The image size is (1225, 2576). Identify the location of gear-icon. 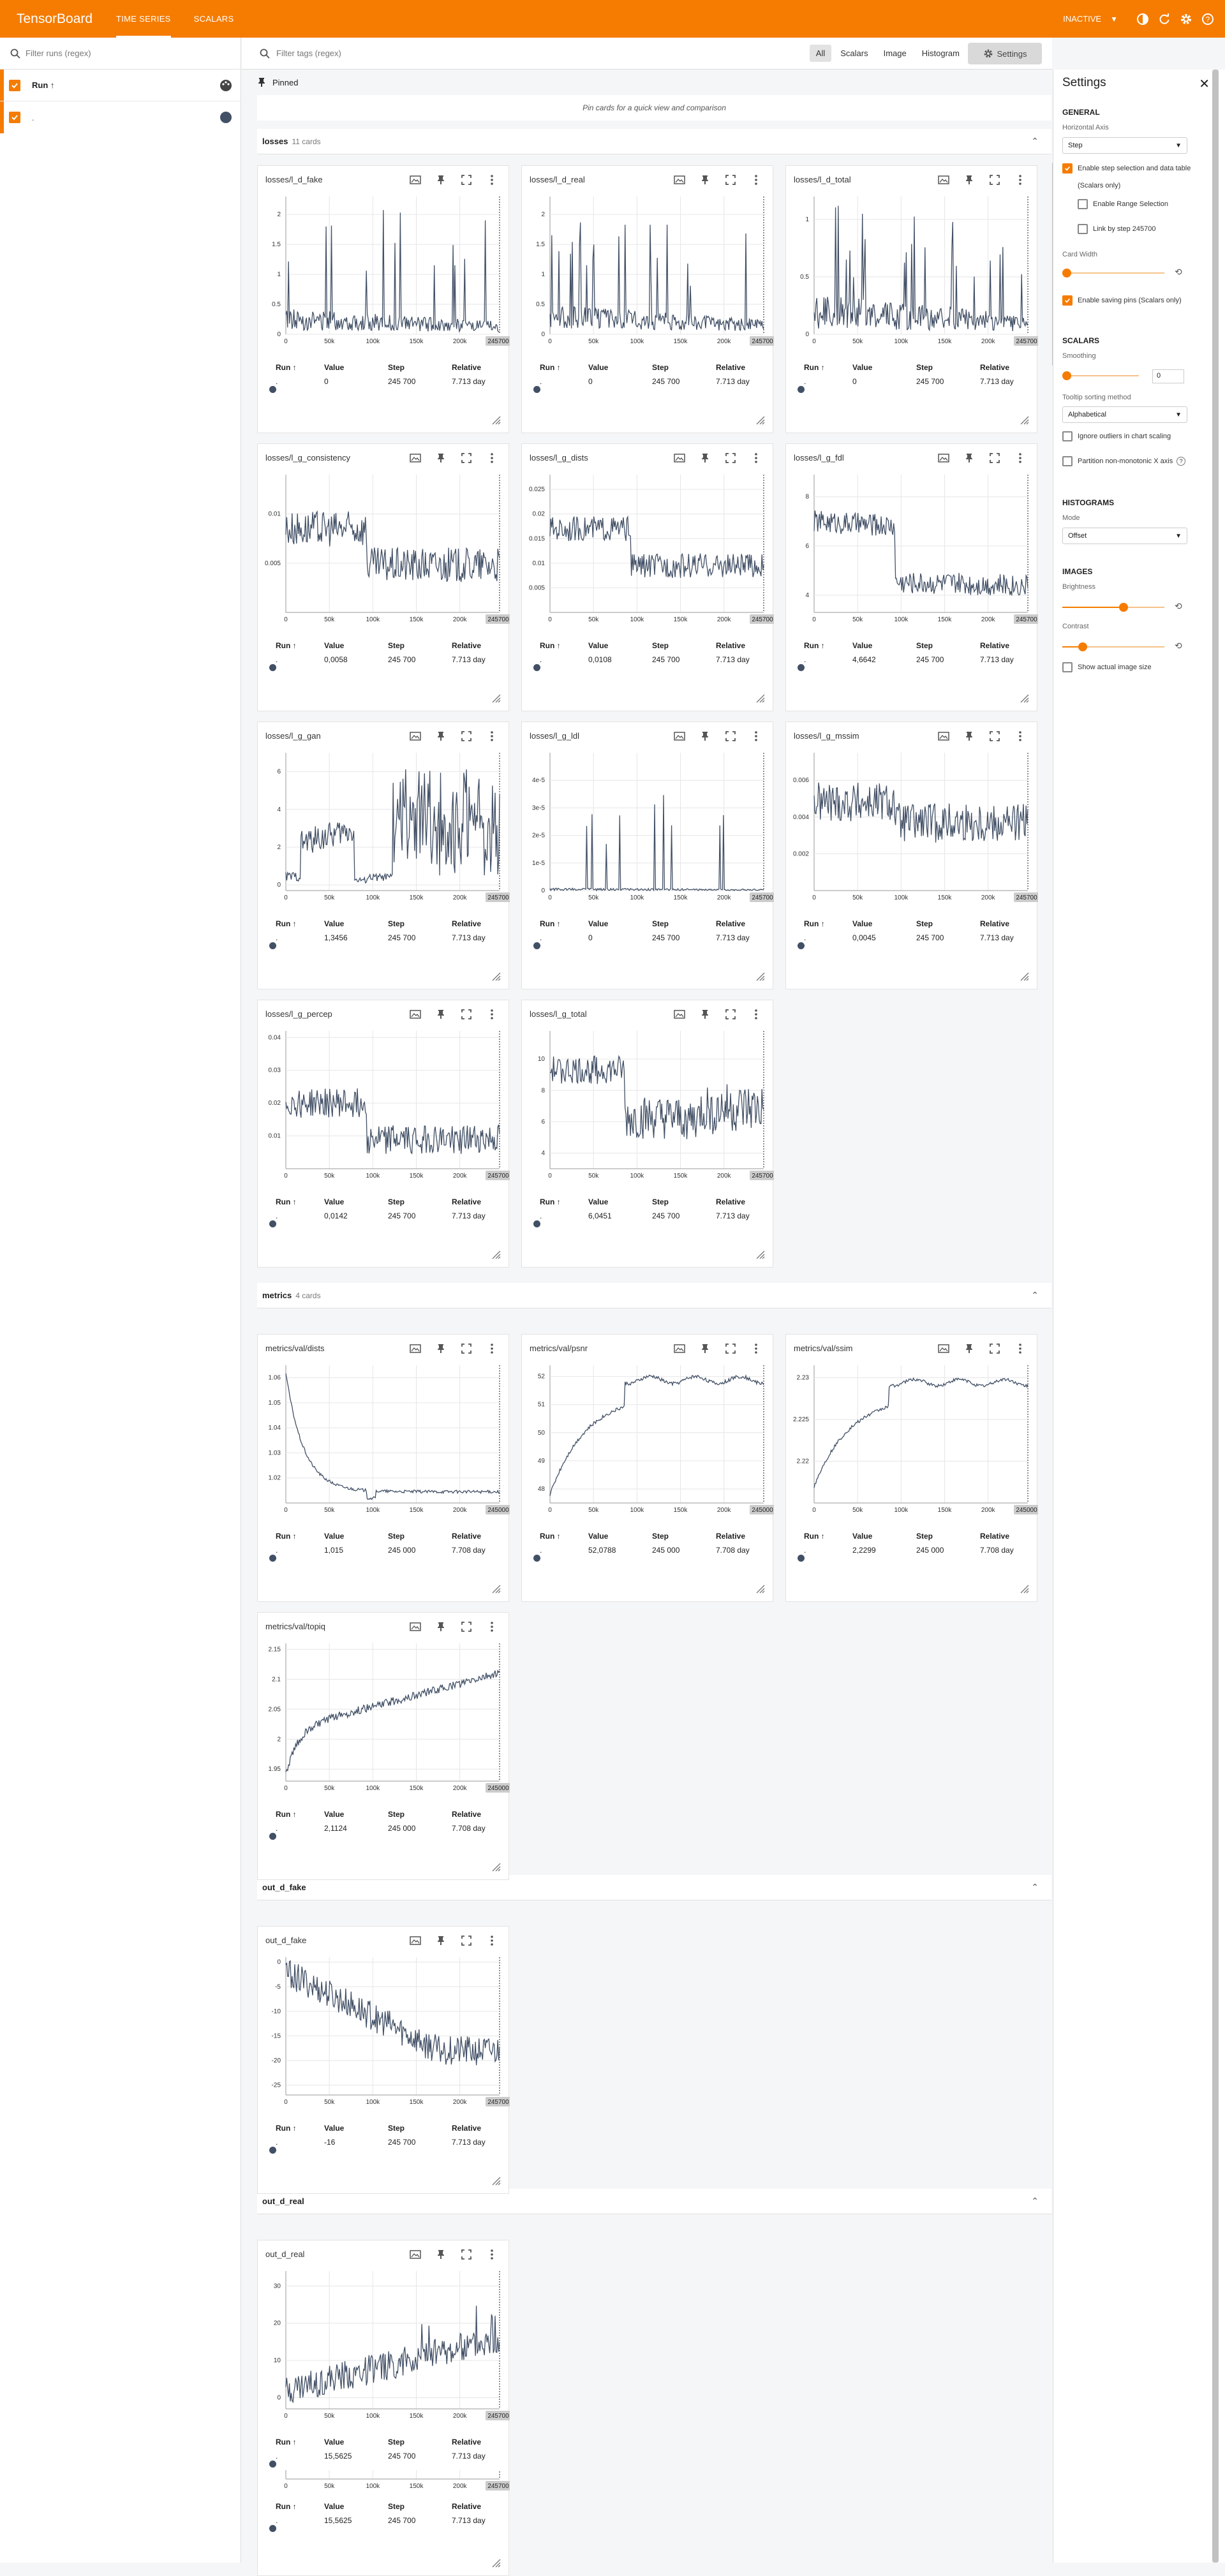
(1186, 19).